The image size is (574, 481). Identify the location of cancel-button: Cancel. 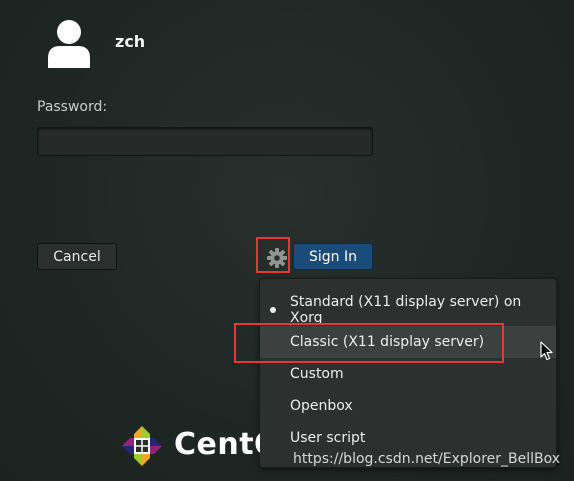
(77, 256).